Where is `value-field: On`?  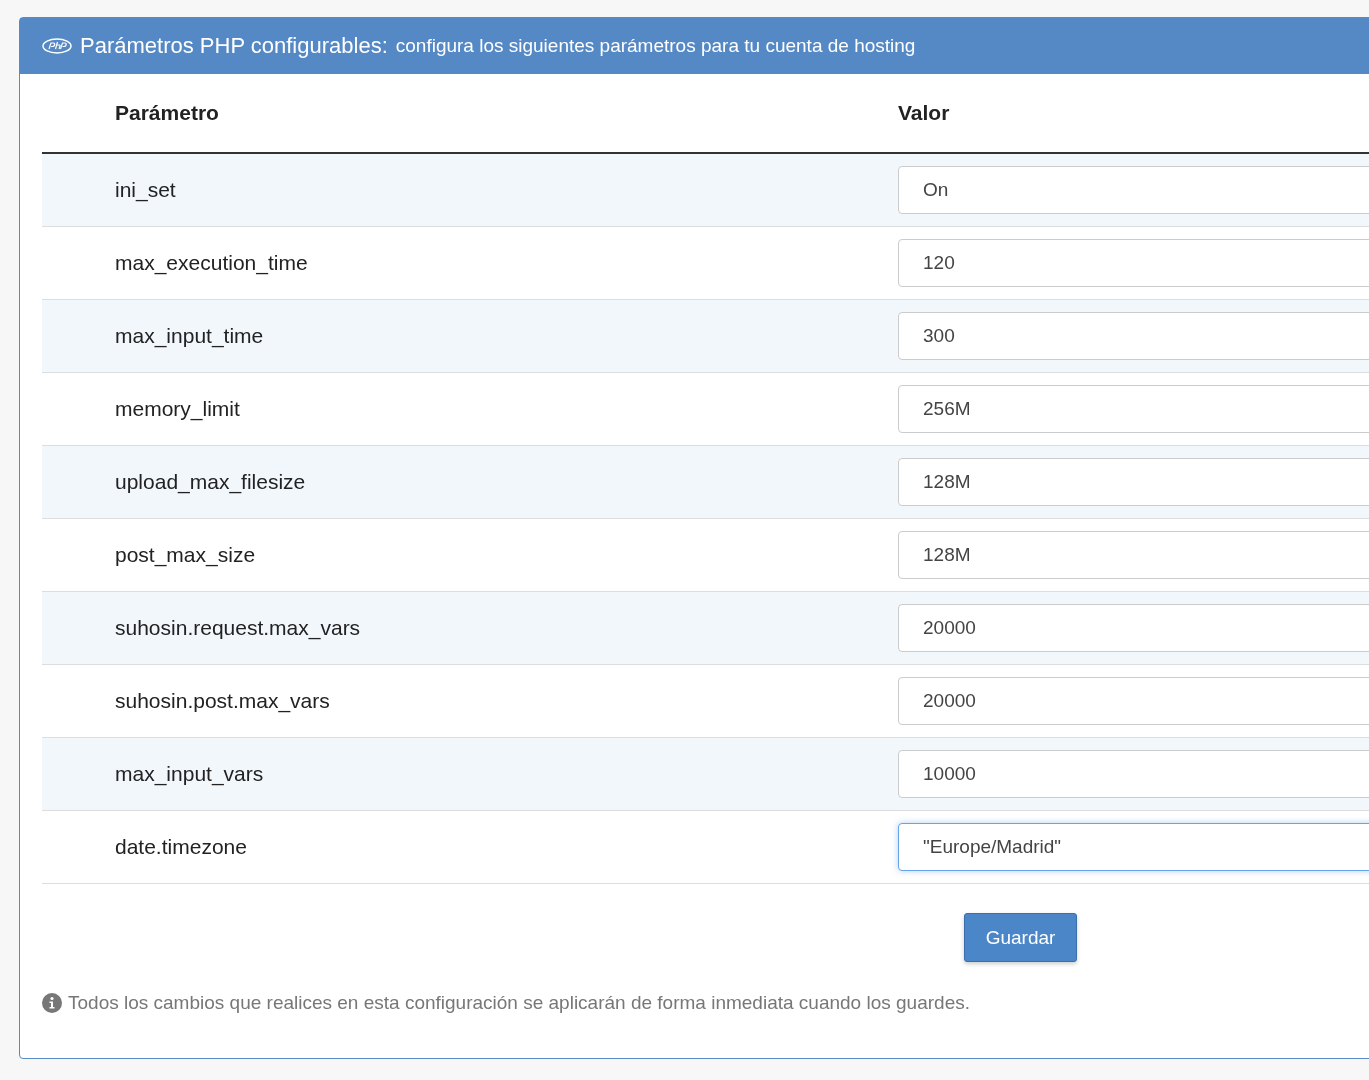 value-field: On is located at coordinates (1133, 190).